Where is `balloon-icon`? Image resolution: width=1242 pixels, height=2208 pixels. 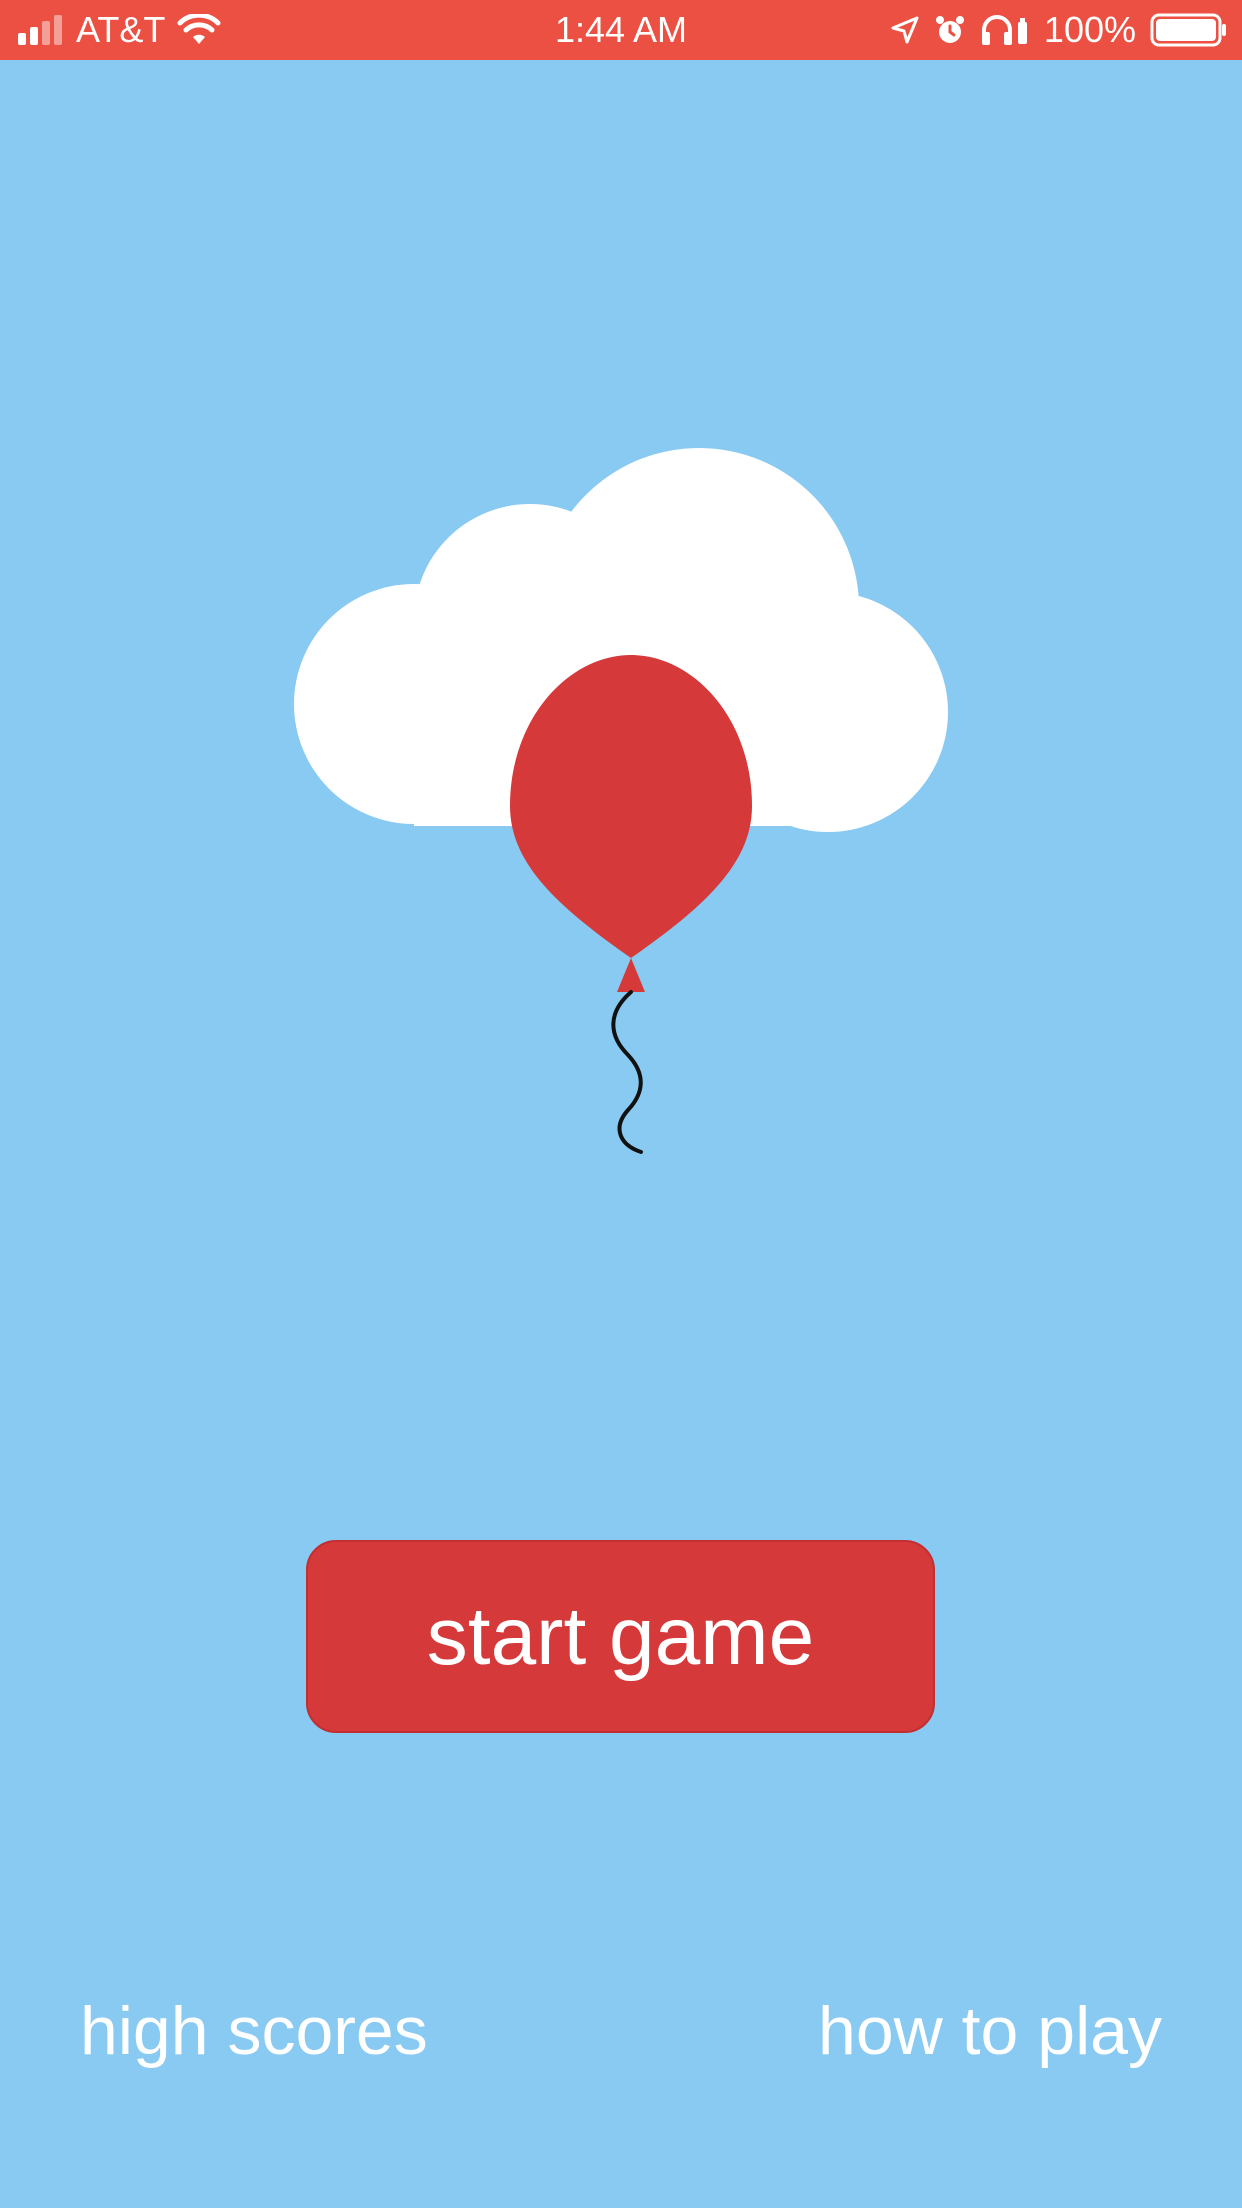
balloon-icon is located at coordinates (631, 904).